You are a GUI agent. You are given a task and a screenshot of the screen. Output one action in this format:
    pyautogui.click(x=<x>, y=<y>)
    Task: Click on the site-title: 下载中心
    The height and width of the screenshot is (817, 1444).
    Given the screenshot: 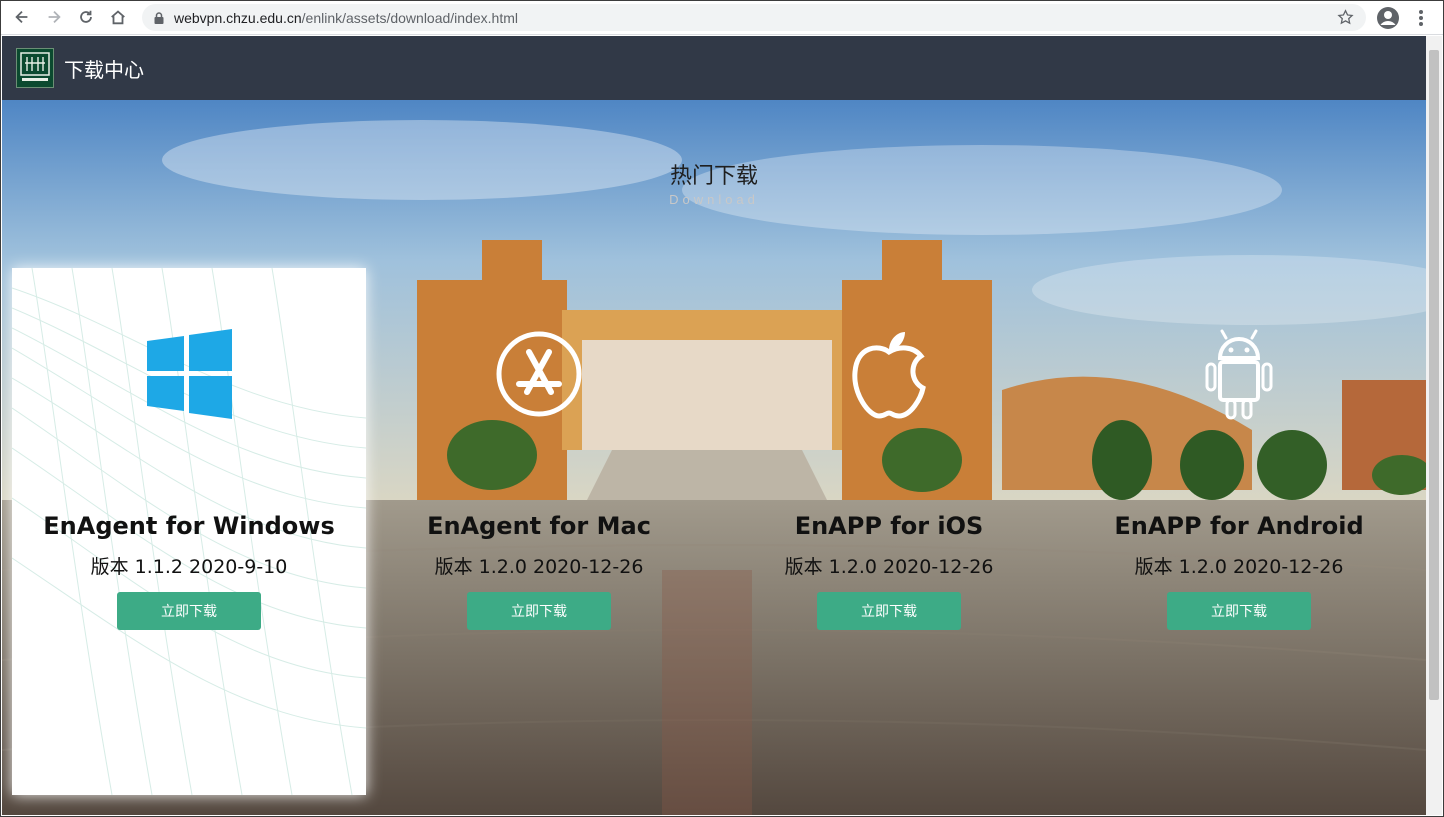 What is the action you would take?
    pyautogui.click(x=104, y=69)
    